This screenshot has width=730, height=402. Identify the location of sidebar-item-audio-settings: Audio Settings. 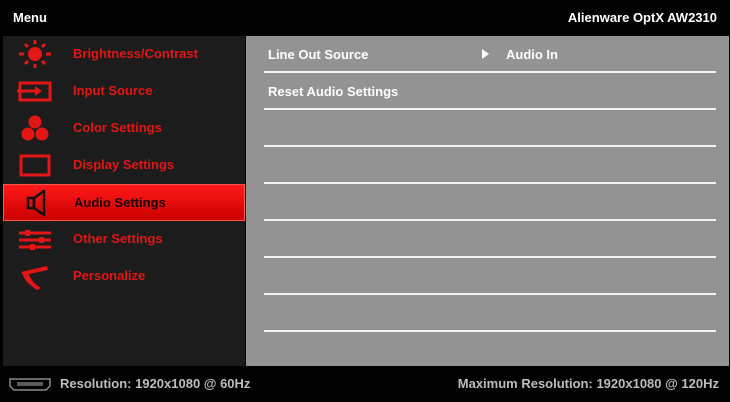
(124, 202).